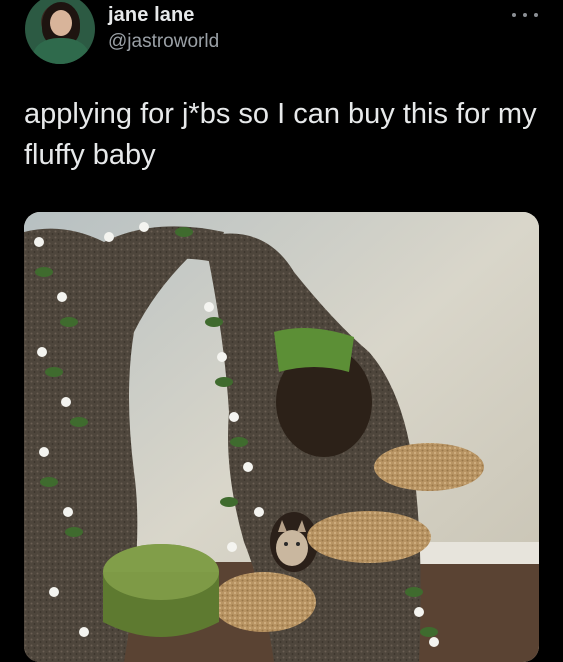  What do you see at coordinates (151, 15) in the screenshot?
I see `author-display-name: jane lane` at bounding box center [151, 15].